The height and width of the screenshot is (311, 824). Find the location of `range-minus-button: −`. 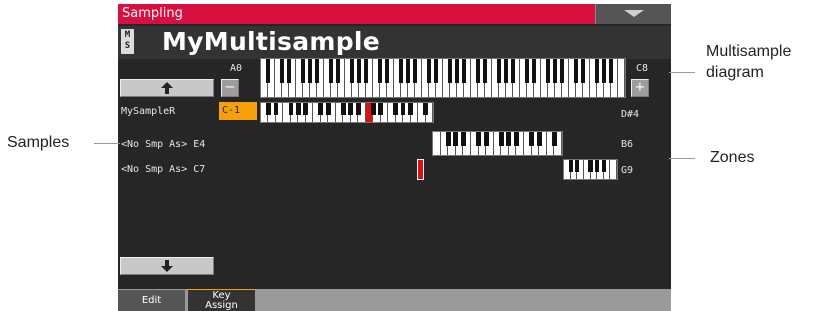

range-minus-button: − is located at coordinates (230, 88).